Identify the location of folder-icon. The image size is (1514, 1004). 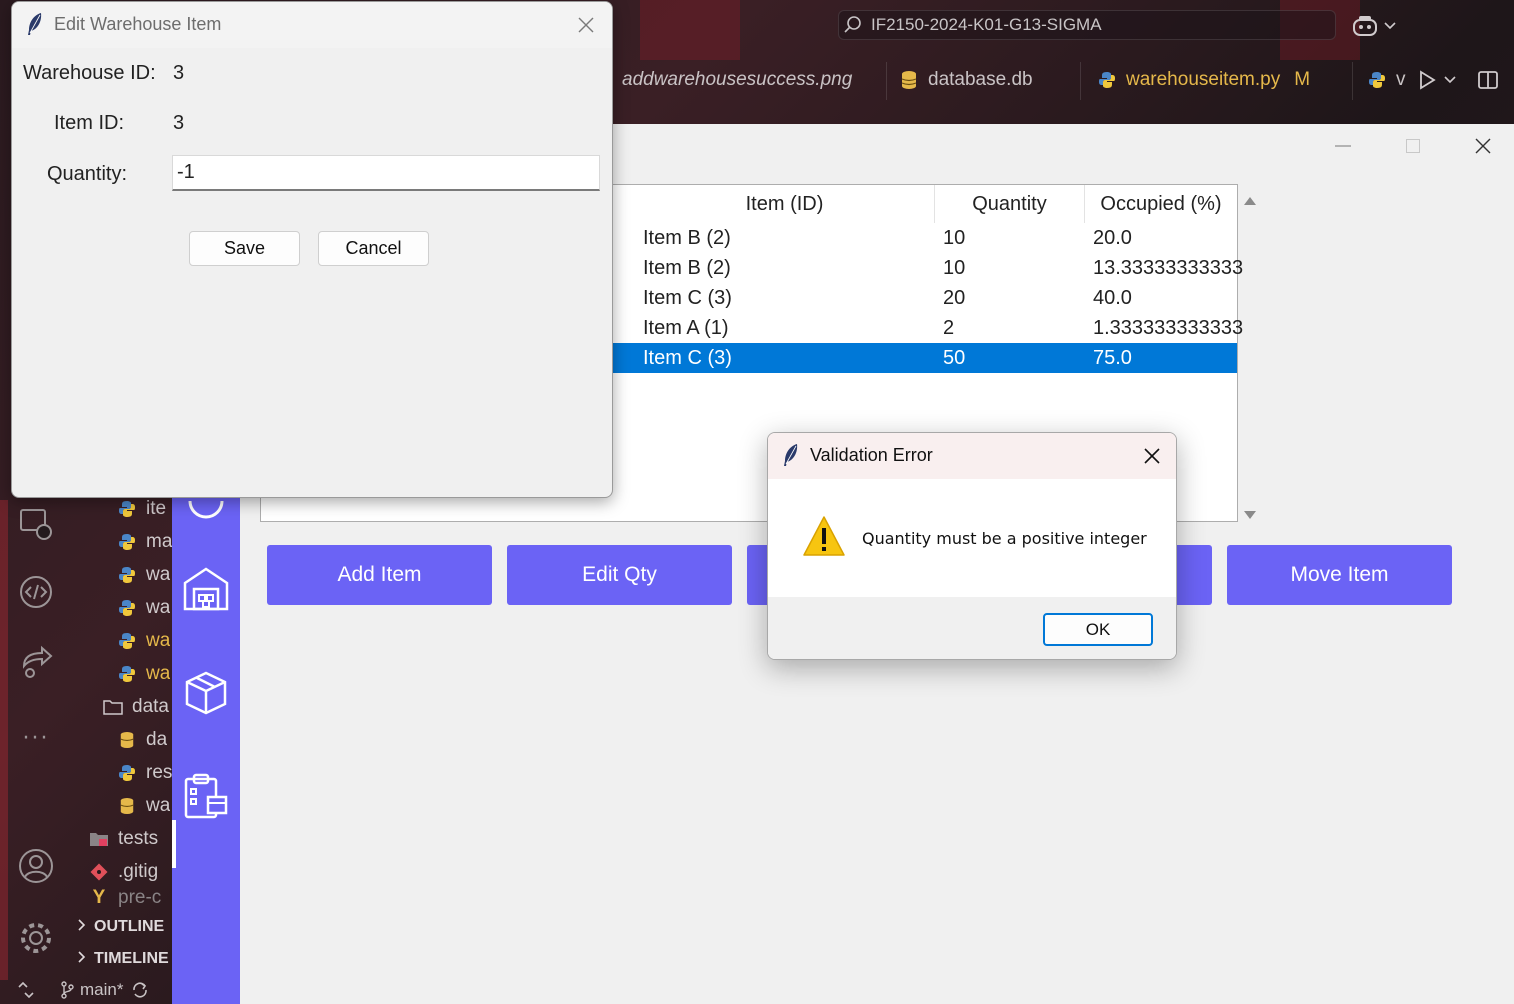
(113, 707).